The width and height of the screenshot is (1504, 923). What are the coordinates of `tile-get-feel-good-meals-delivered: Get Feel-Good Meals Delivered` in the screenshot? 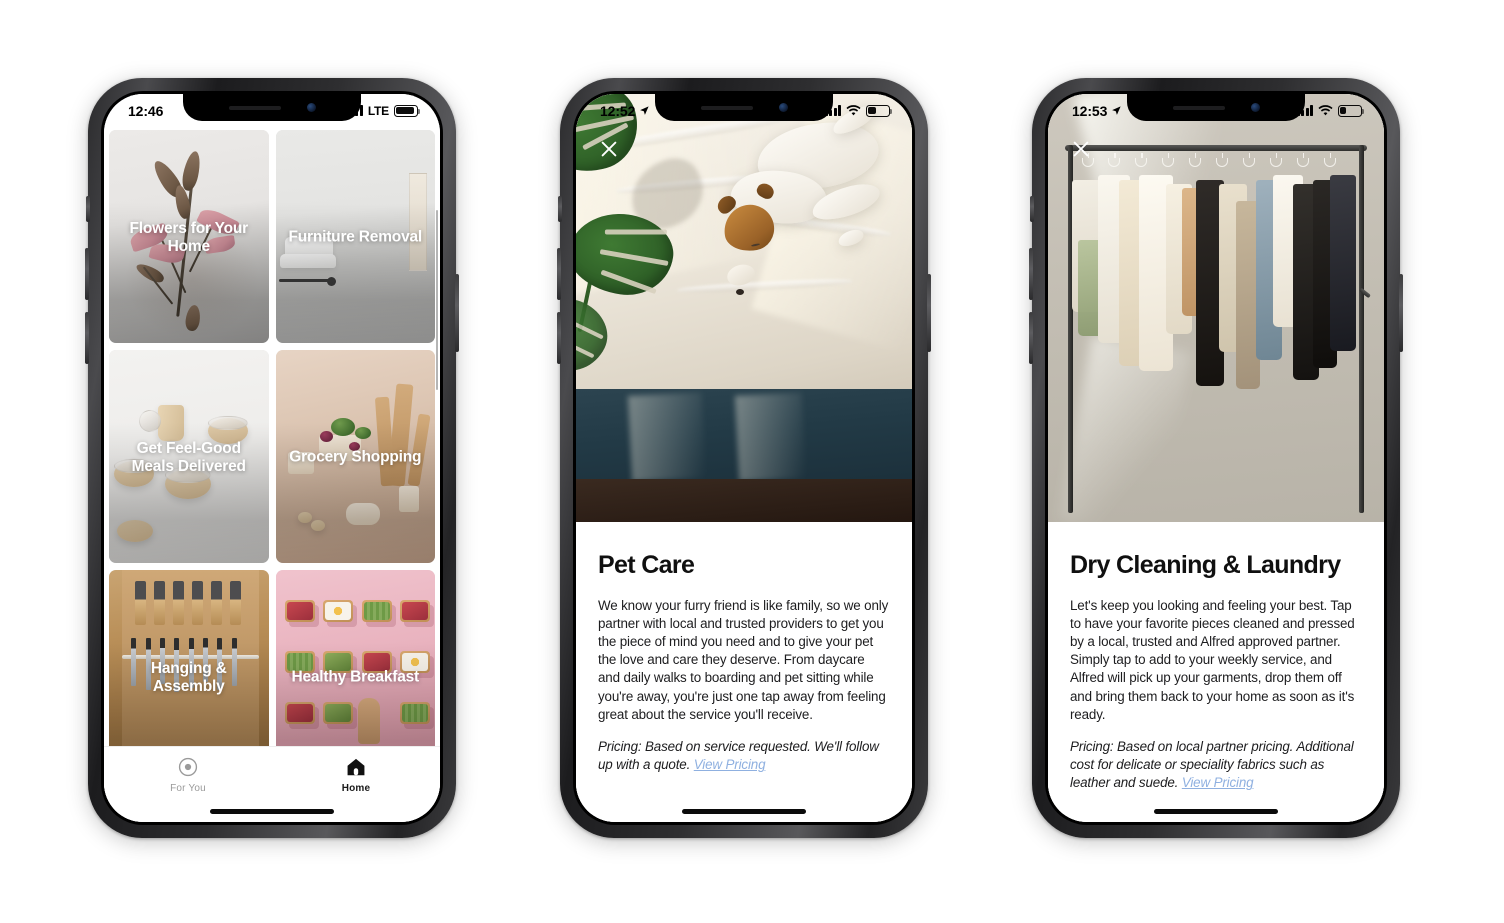 It's located at (189, 456).